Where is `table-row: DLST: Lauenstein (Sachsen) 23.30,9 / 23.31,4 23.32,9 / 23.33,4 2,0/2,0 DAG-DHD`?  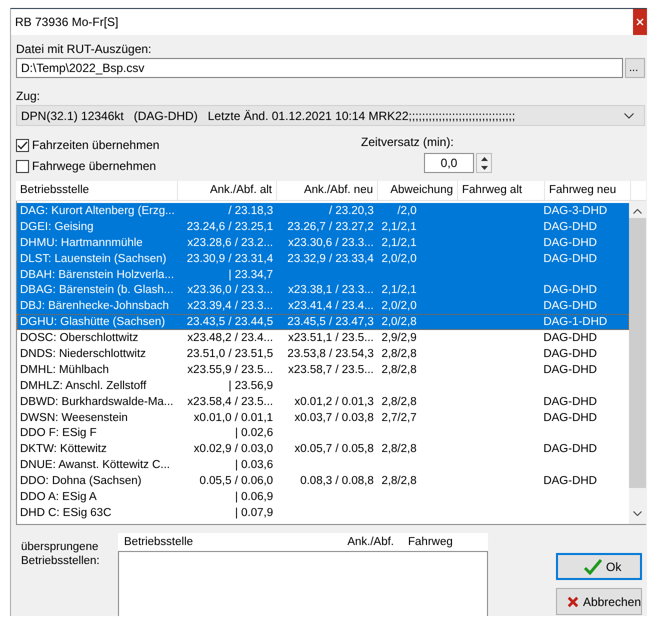 table-row: DLST: Lauenstein (Sachsen) 23.30,9 / 23.31,4 23.32,9 / 23.33,4 2,0/2,0 DAG-DHD is located at coordinates (323, 258).